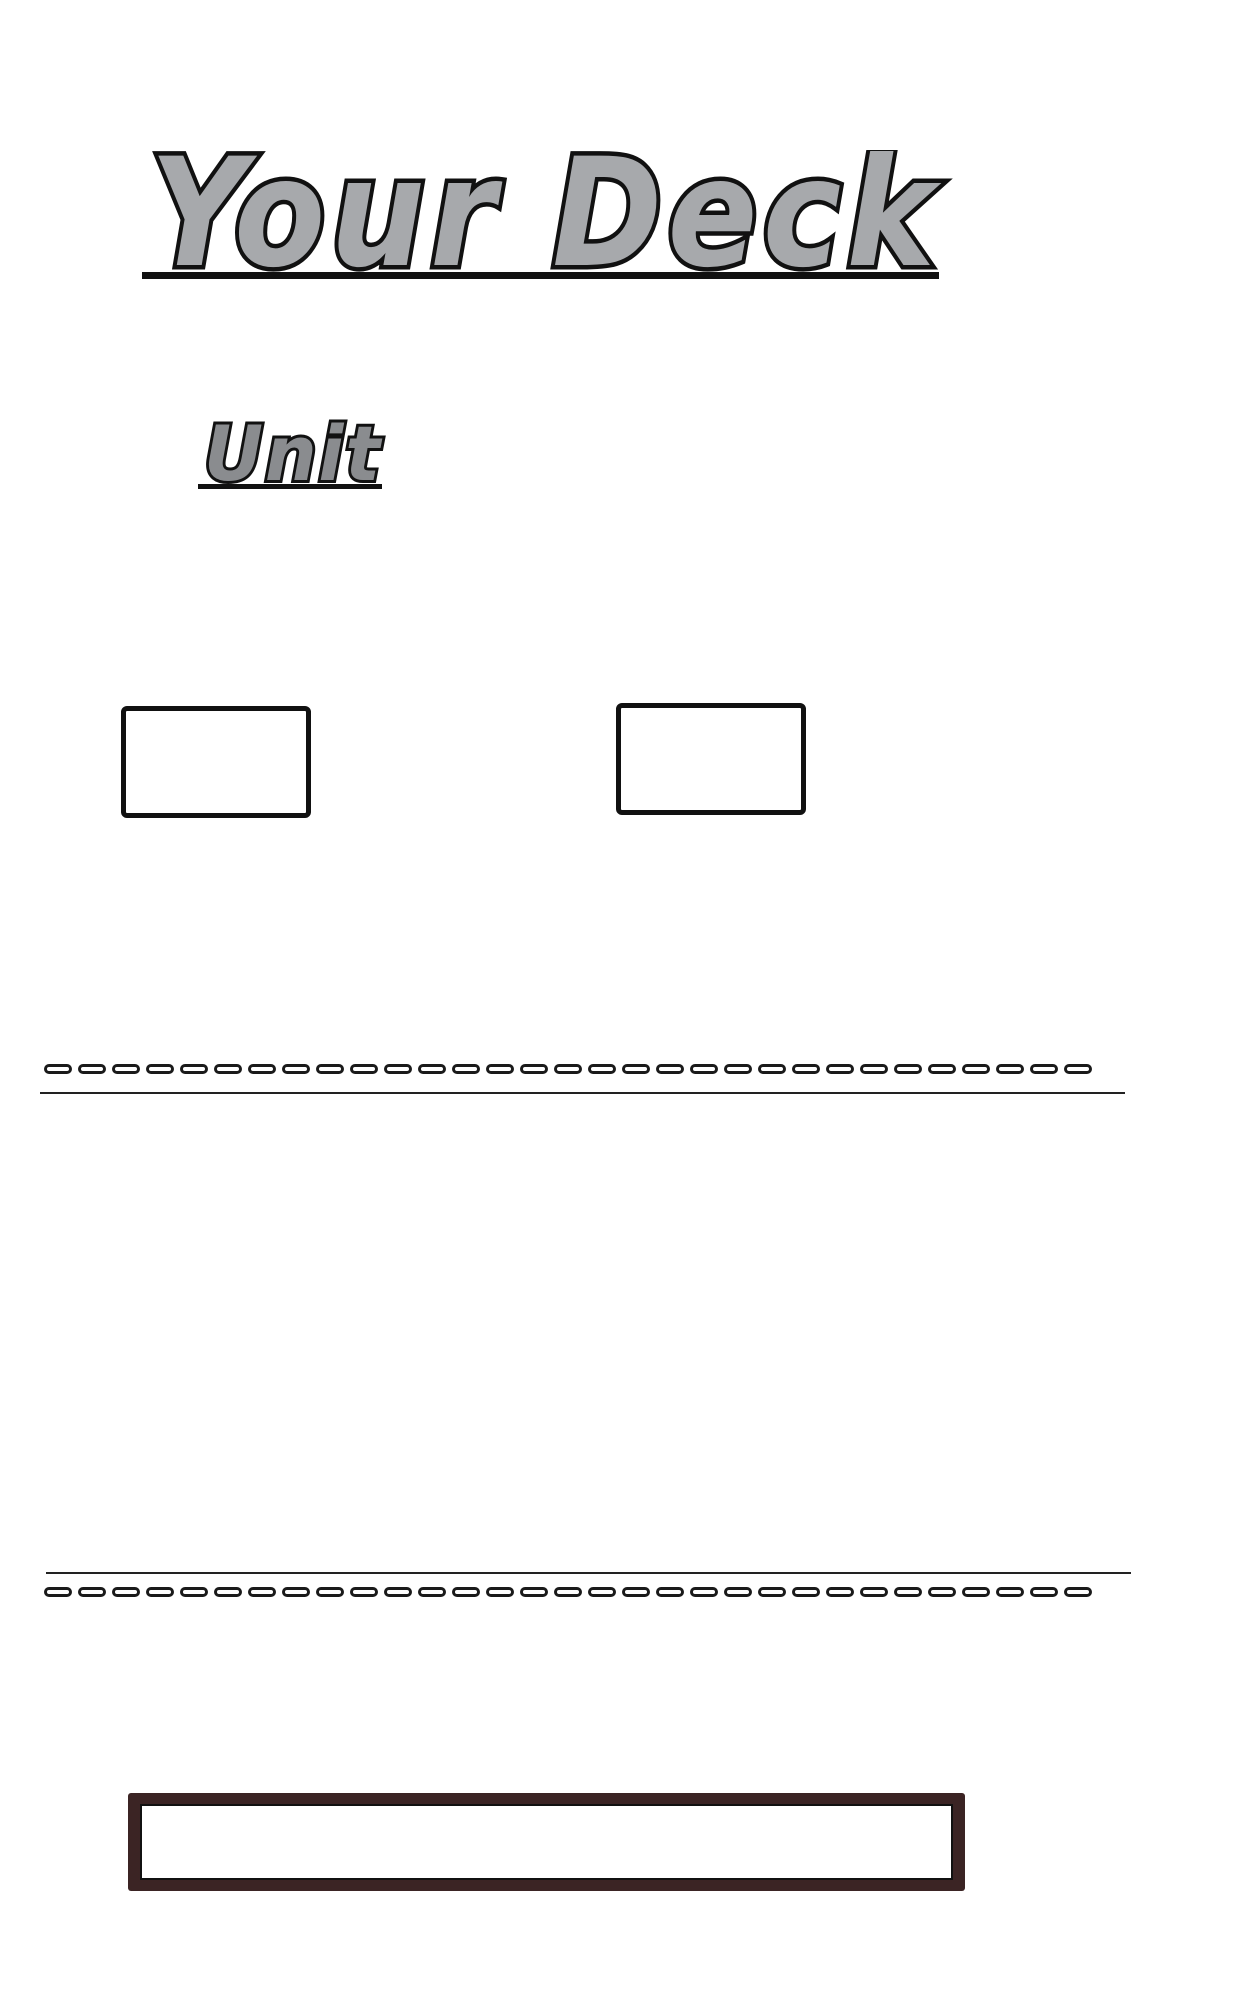 The width and height of the screenshot is (1250, 2000). What do you see at coordinates (582, 1093) in the screenshot?
I see `divider-rule-top` at bounding box center [582, 1093].